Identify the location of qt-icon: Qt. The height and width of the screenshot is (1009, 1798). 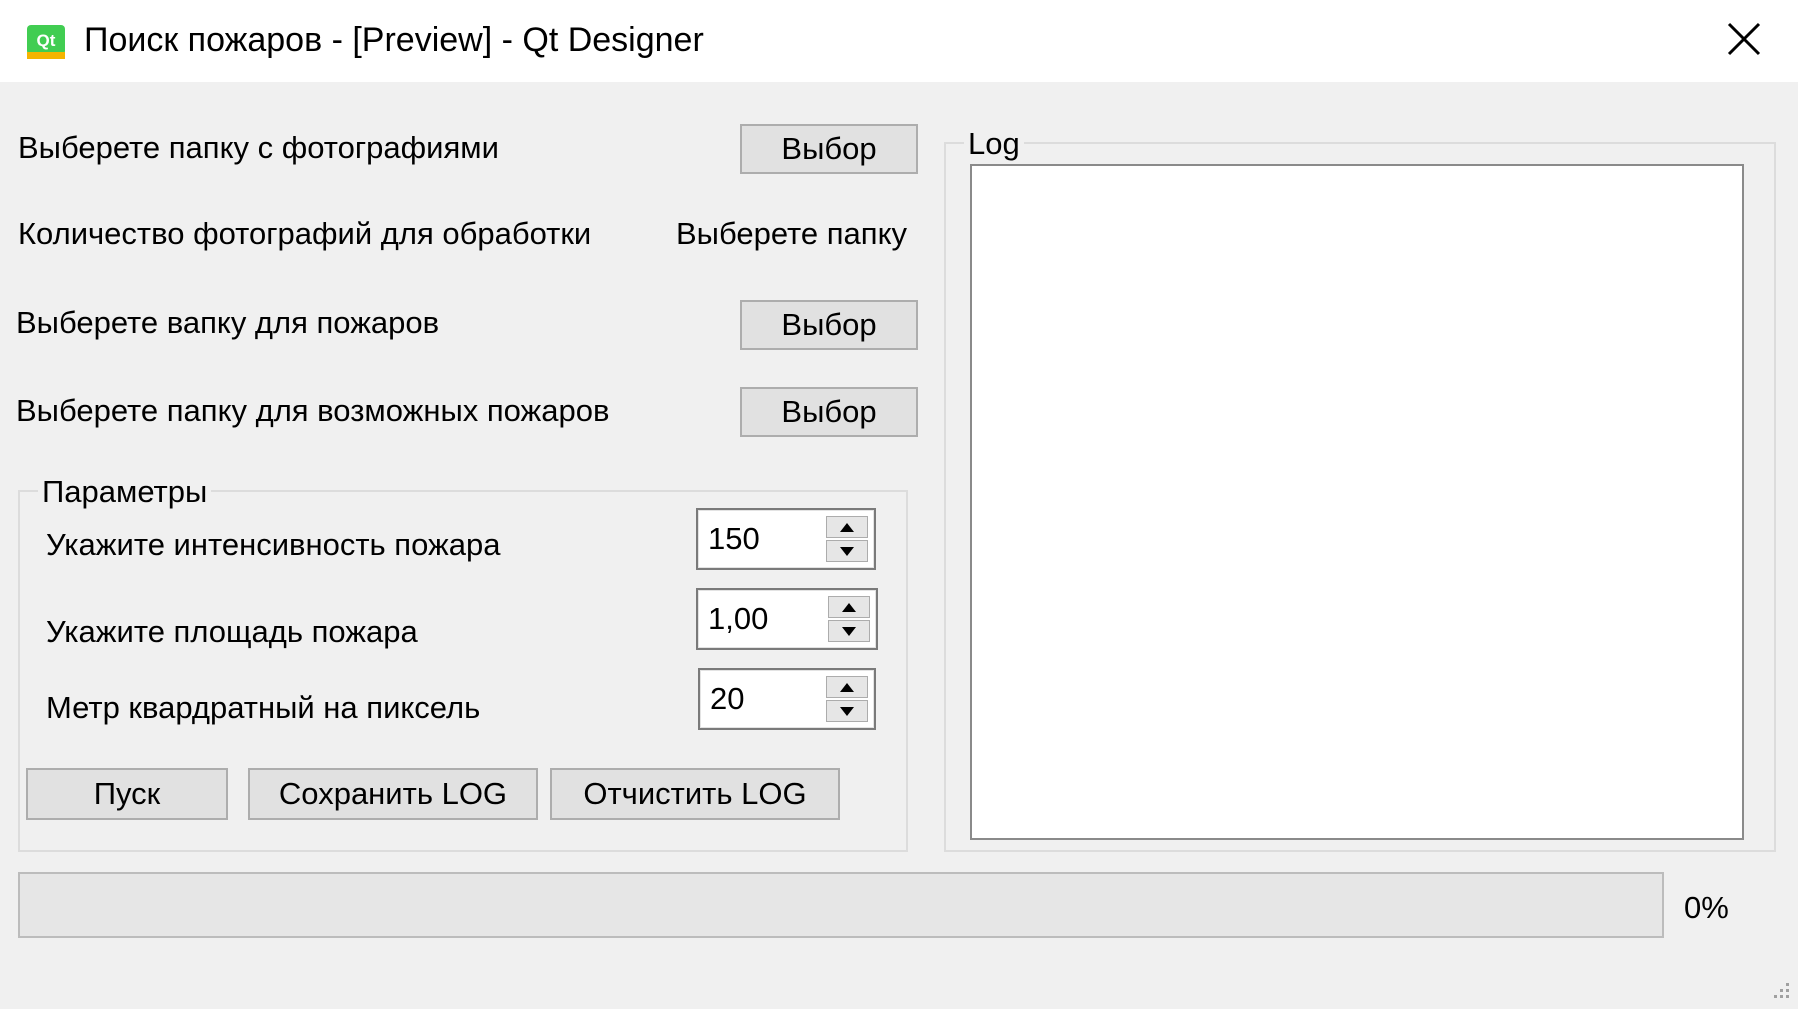
(46, 42).